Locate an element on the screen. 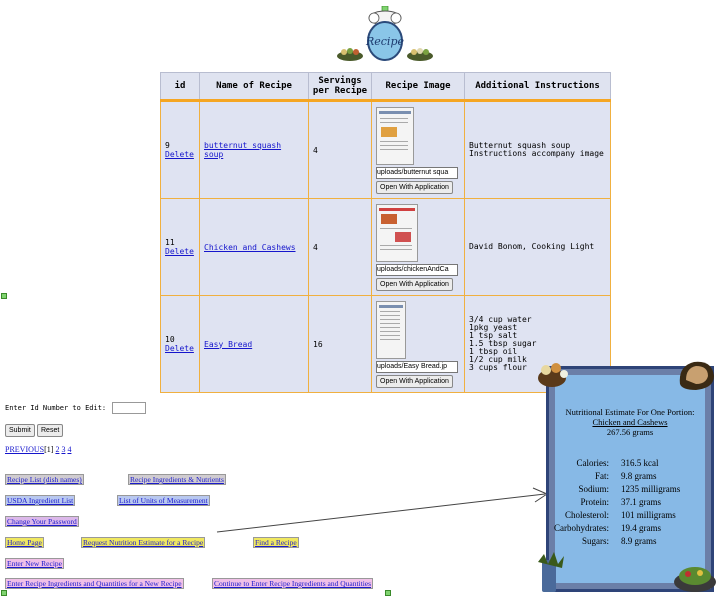 This screenshot has height=596, width=721. nutrient-label: Cholesterol: is located at coordinates (587, 515).